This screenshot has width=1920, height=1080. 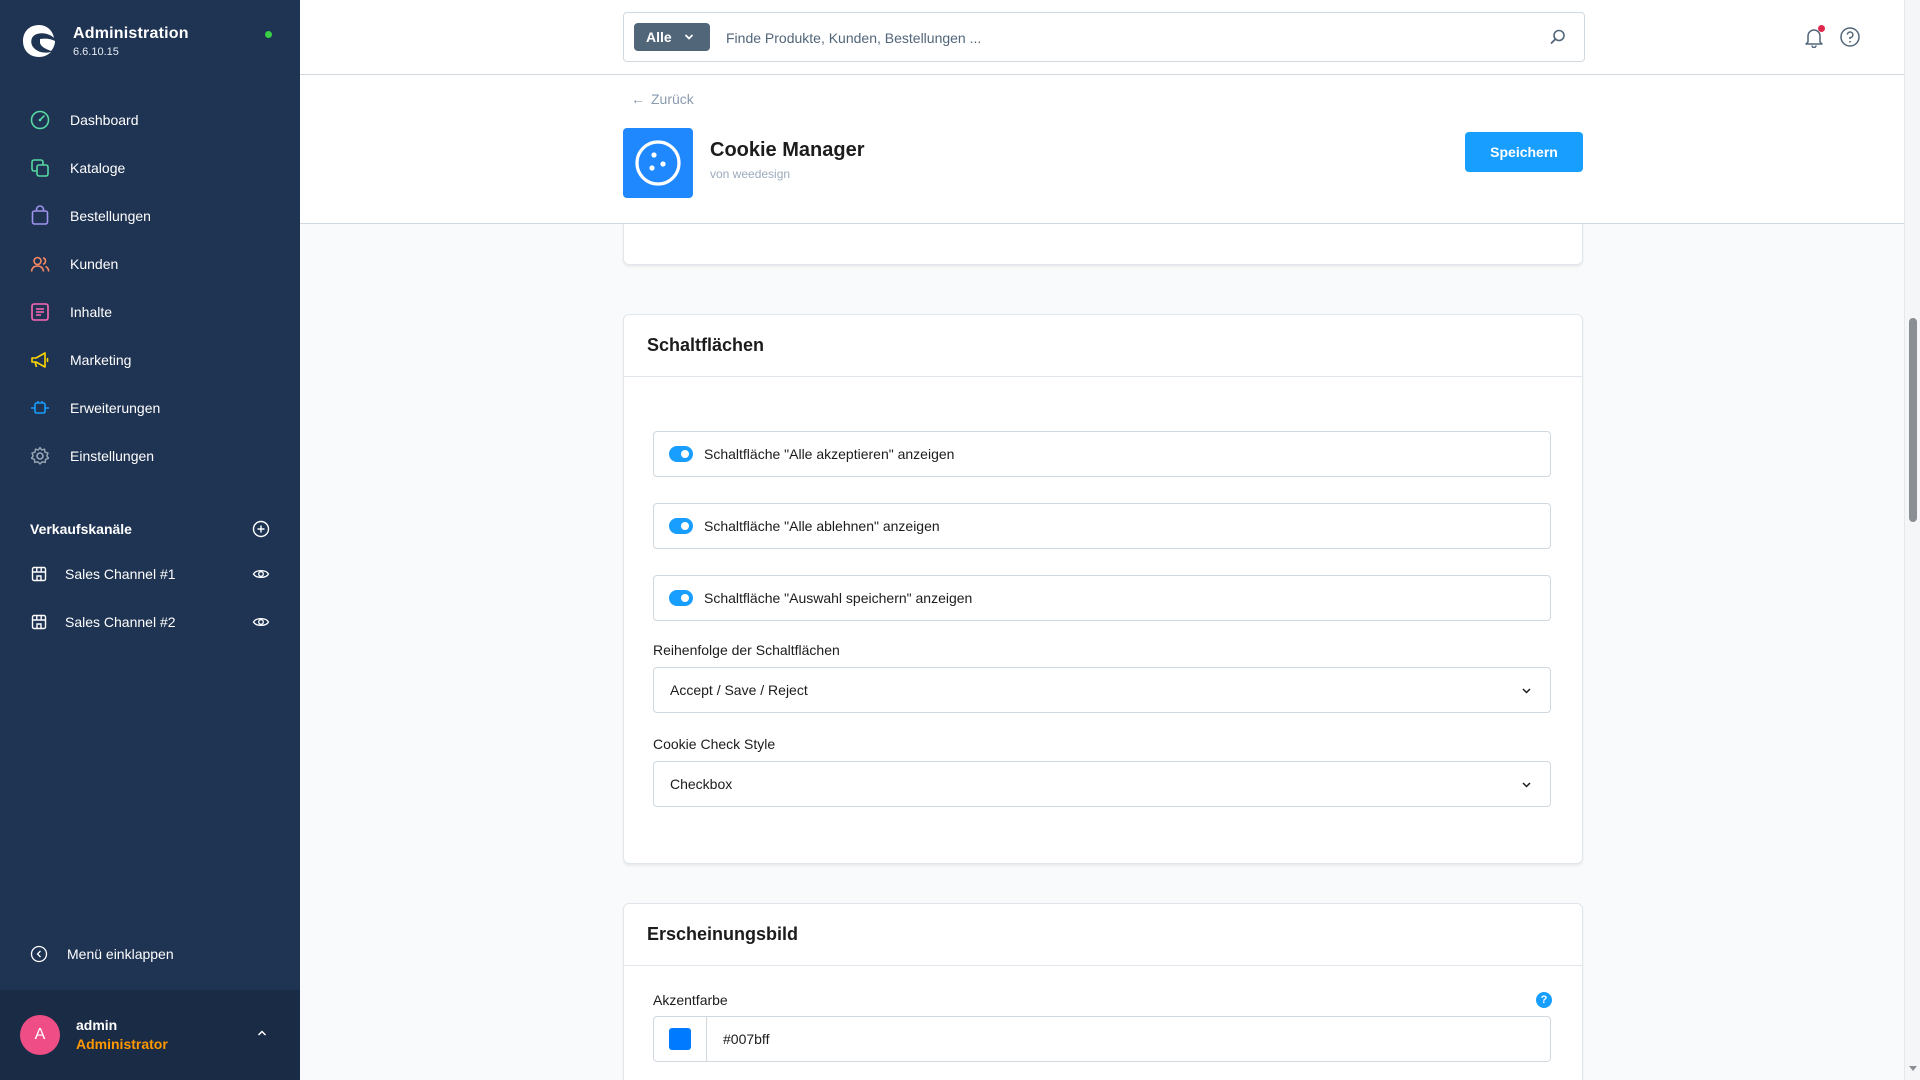 I want to click on nav-item-catalogs: Kataloge, so click(x=150, y=168).